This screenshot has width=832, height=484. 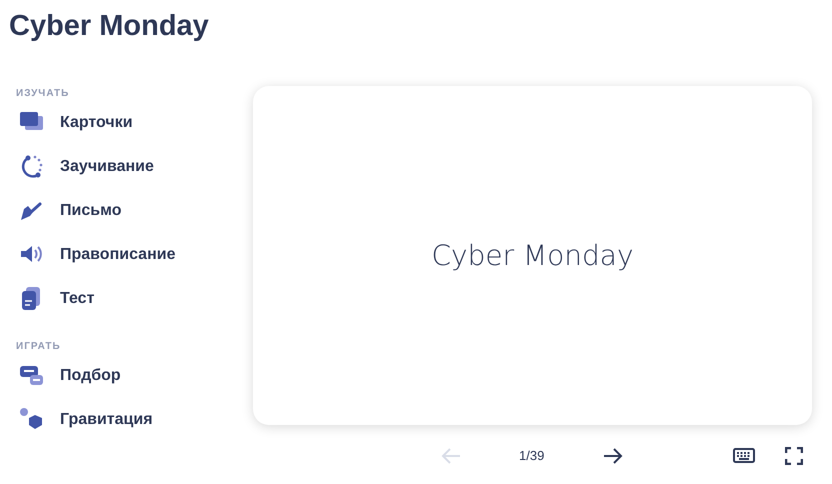 I want to click on sidebar-item: Заучивание, so click(x=131, y=167).